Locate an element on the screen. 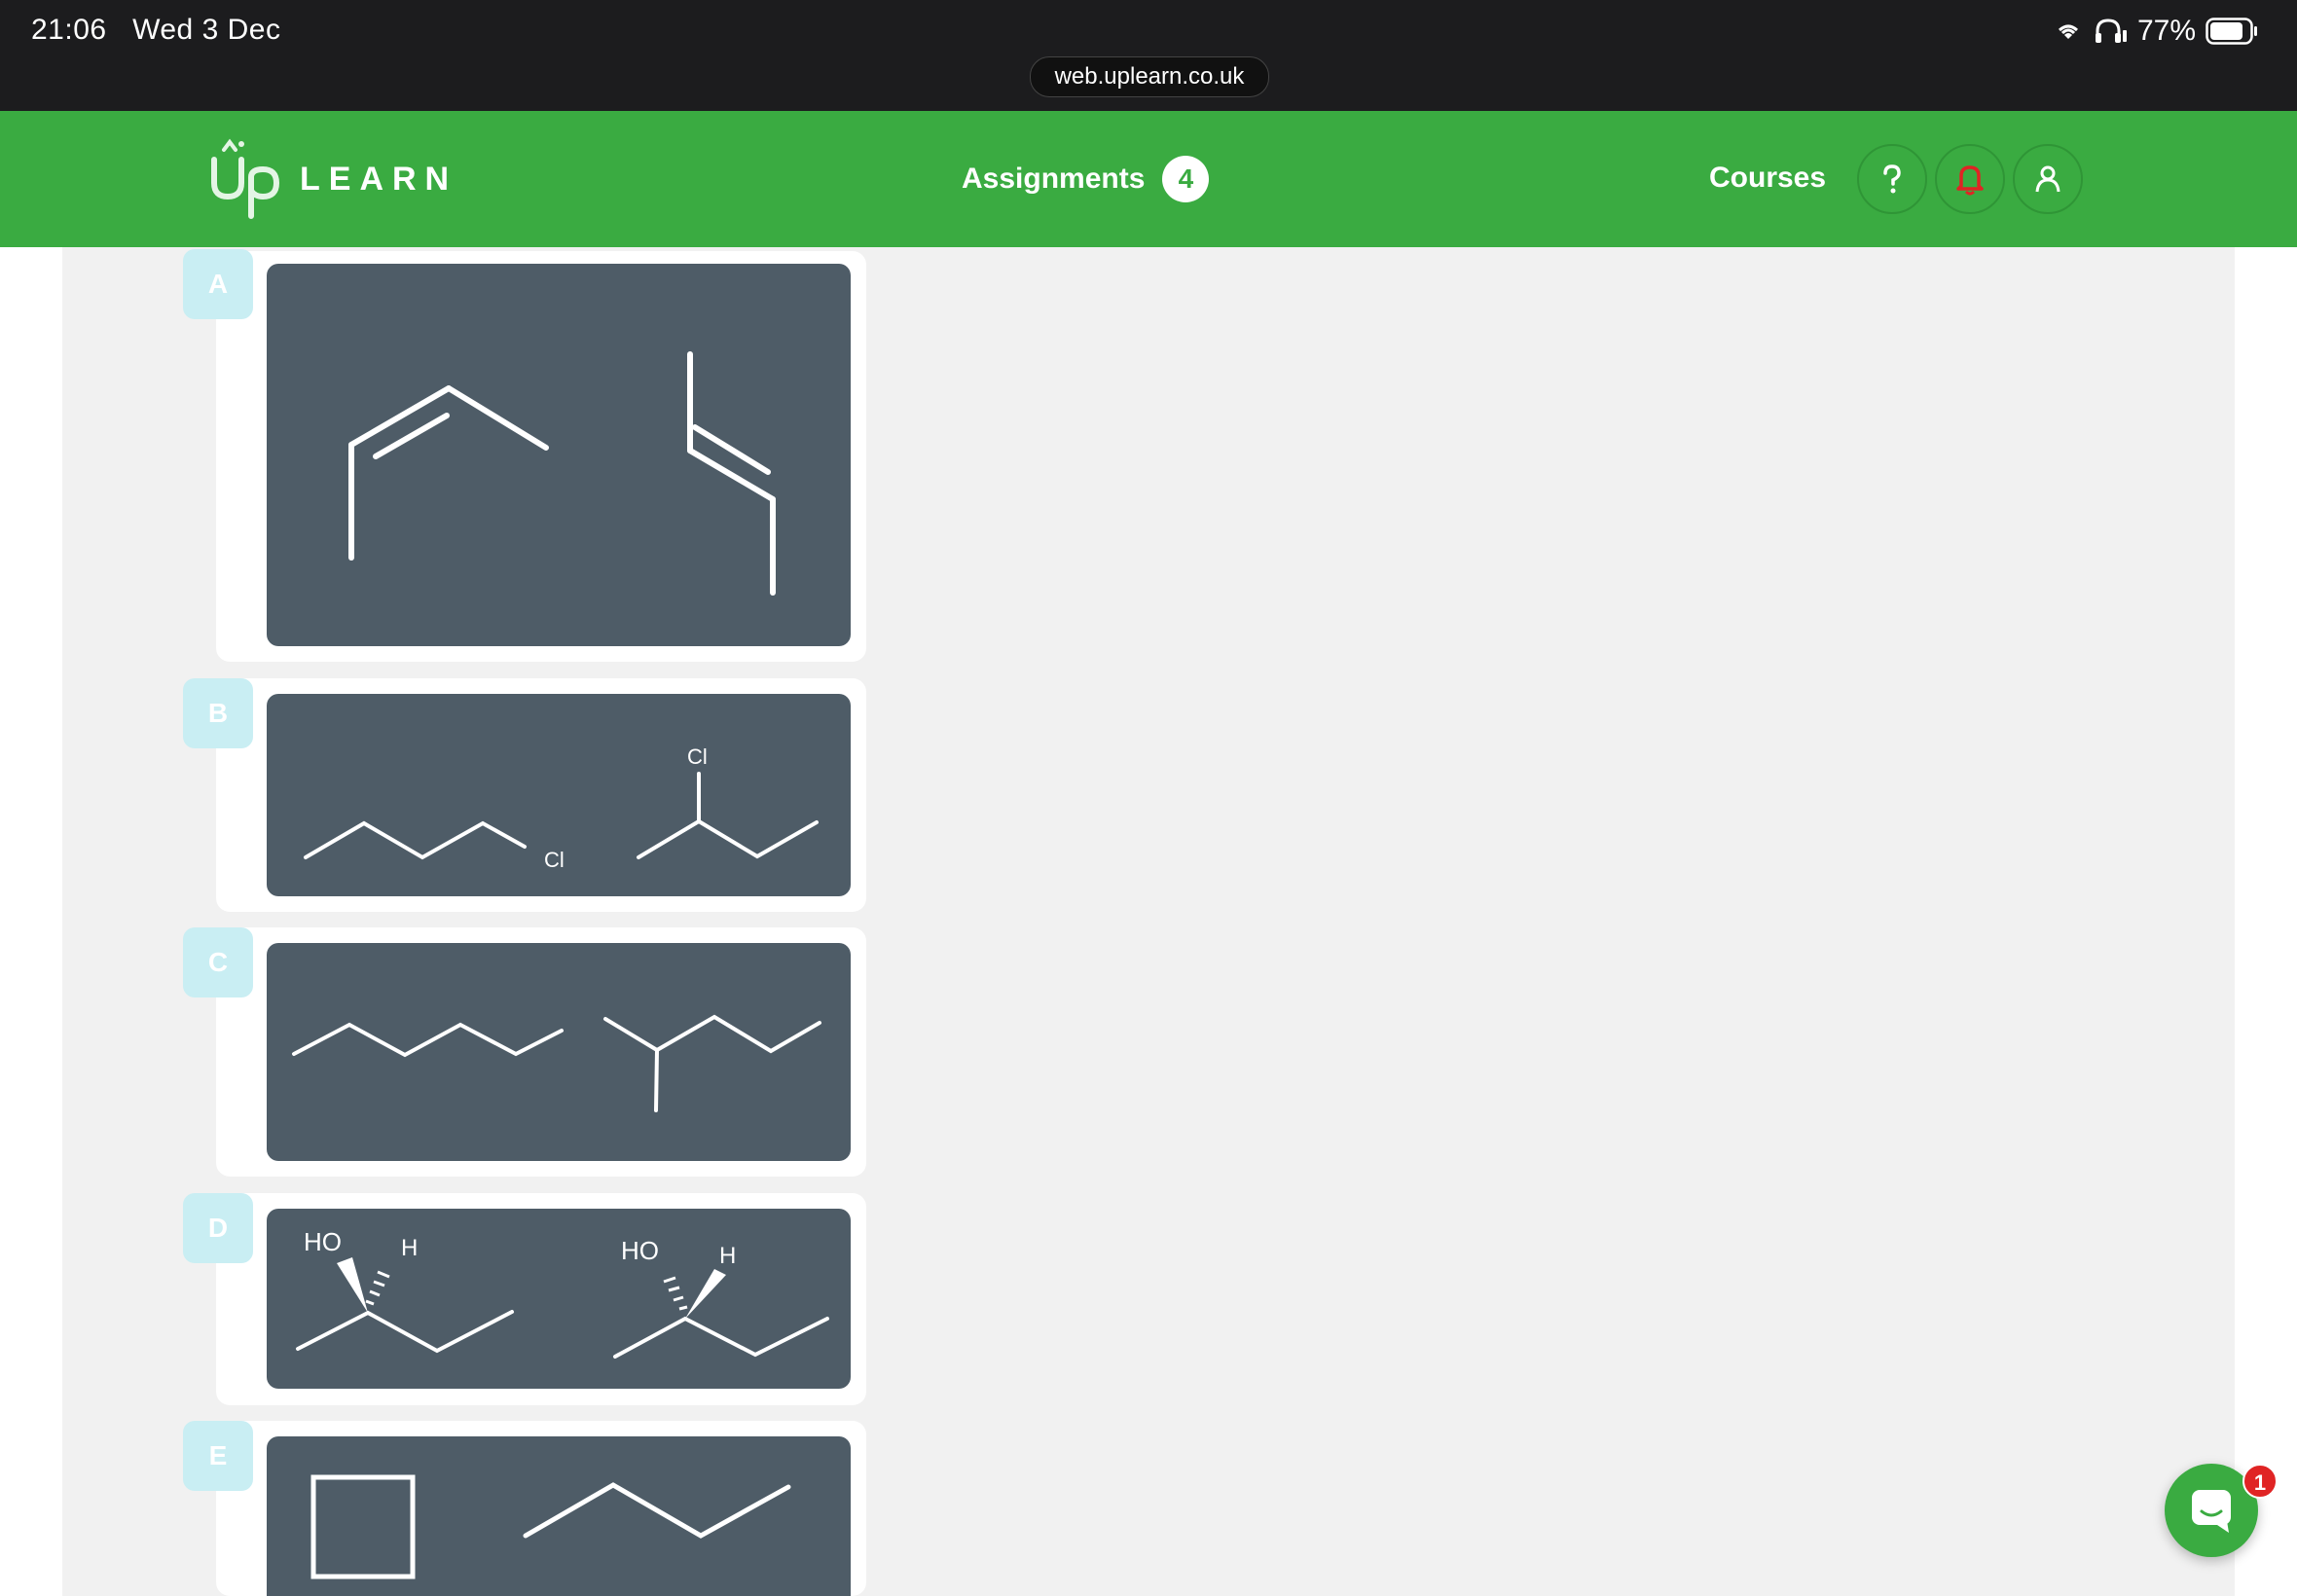 The height and width of the screenshot is (1596, 2297). profile-button is located at coordinates (2048, 179).